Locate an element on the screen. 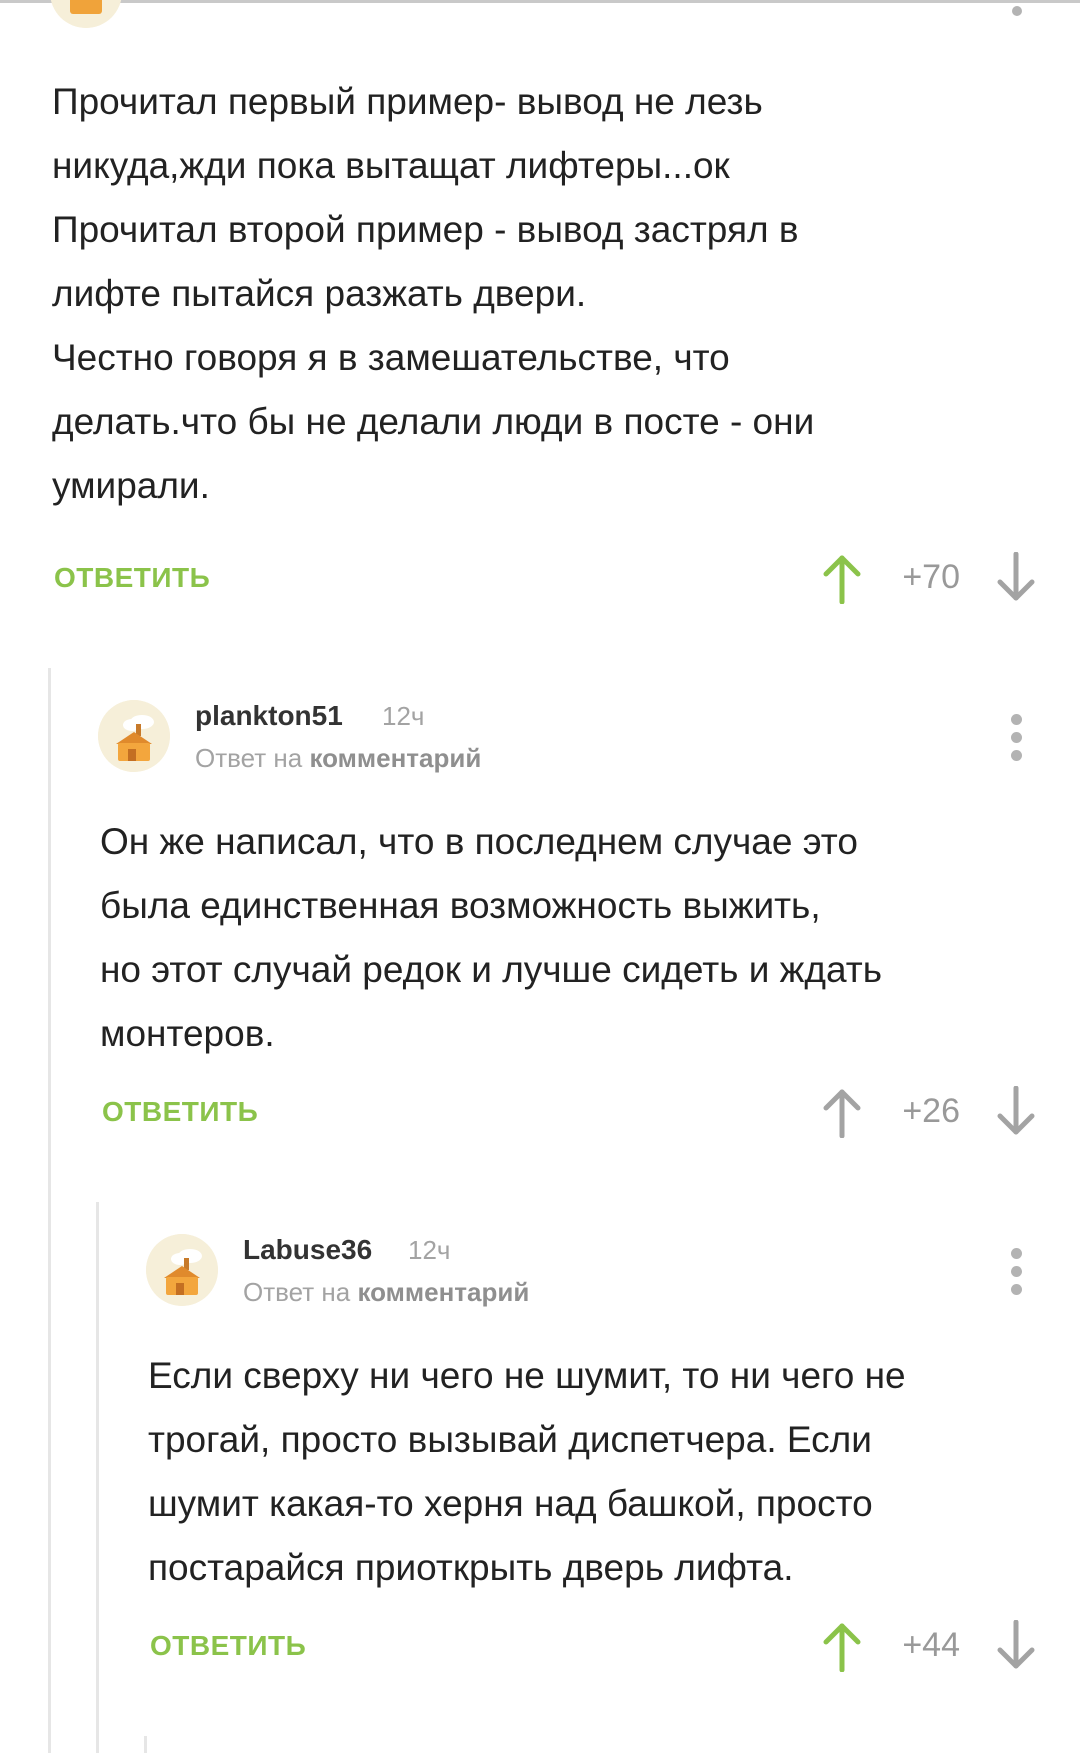 This screenshot has width=1080, height=1753. avatar-clipped is located at coordinates (86, 14).